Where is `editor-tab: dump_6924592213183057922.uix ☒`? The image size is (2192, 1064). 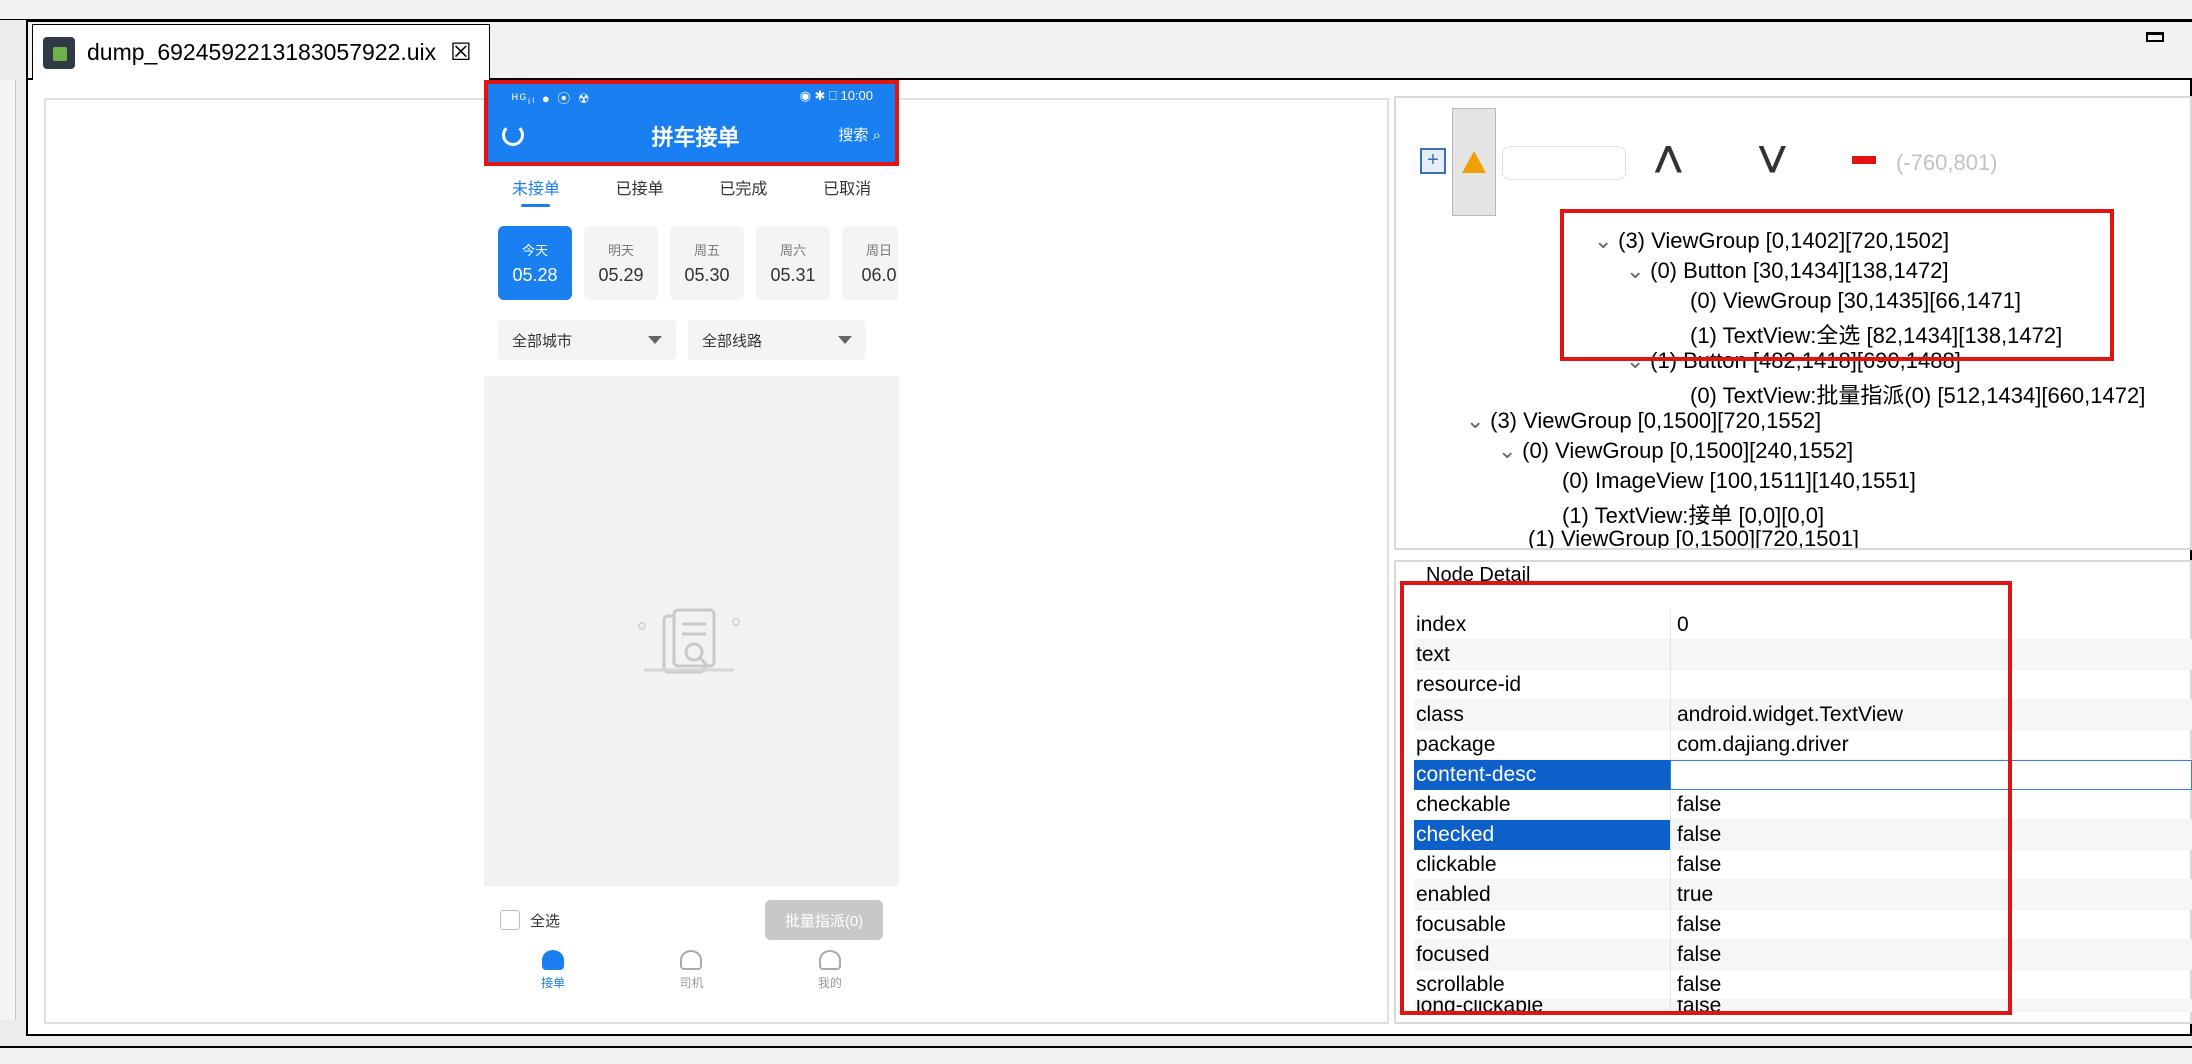 editor-tab: dump_6924592213183057922.uix ☒ is located at coordinates (261, 52).